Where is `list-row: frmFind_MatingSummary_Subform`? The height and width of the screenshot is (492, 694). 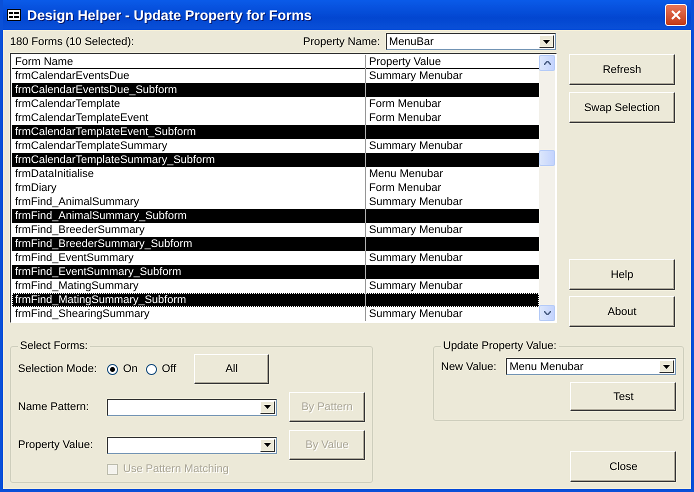 list-row: frmFind_MatingSummary_Subform is located at coordinates (275, 300).